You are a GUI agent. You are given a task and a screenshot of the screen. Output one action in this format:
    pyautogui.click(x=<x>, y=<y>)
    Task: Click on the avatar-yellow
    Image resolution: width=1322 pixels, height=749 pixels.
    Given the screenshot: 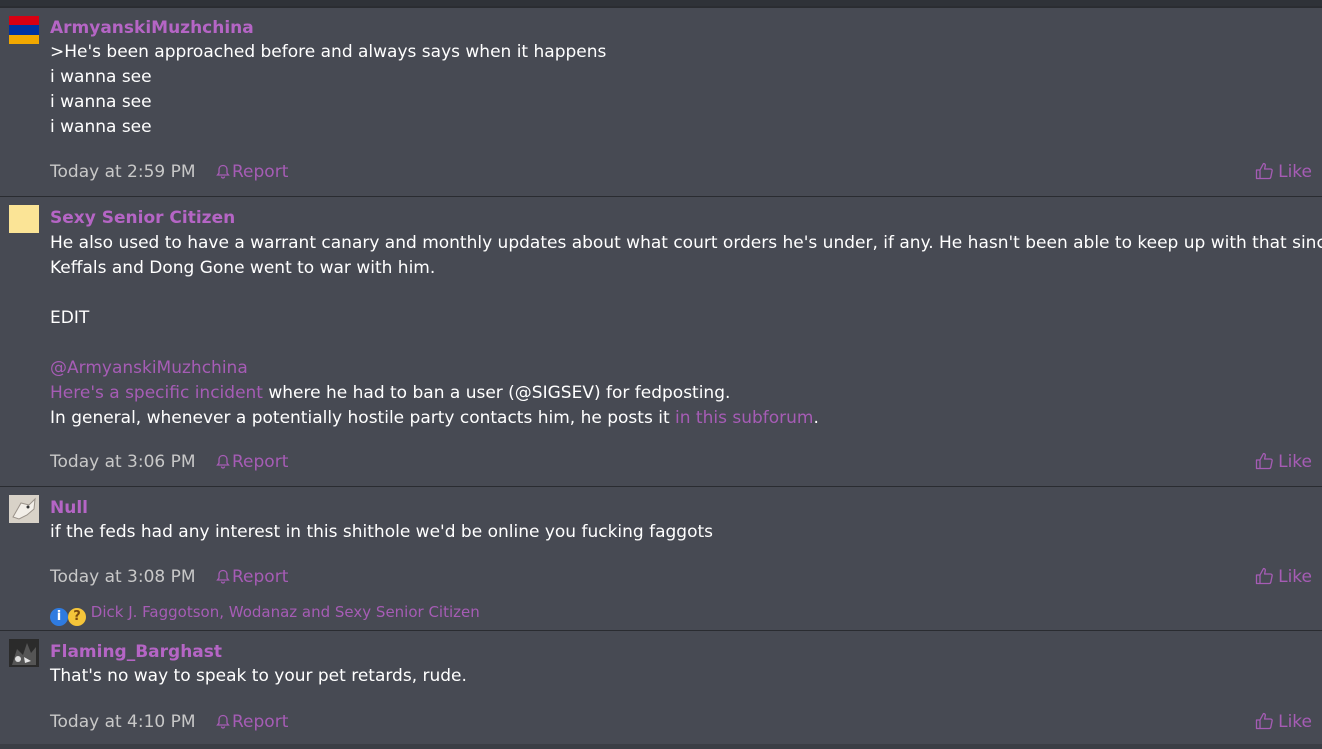 What is the action you would take?
    pyautogui.click(x=24, y=219)
    